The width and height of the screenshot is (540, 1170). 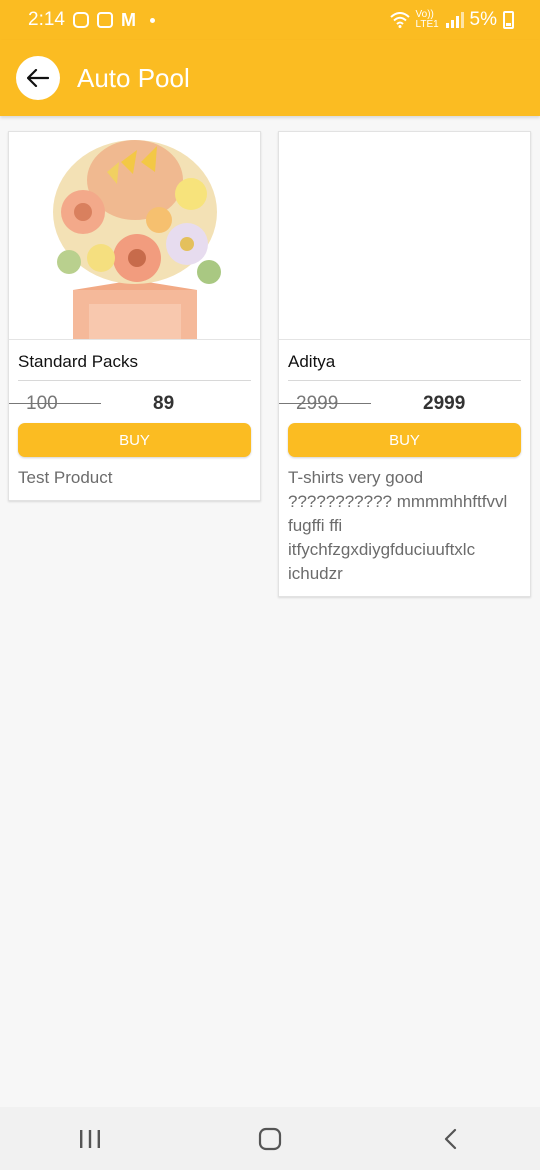 What do you see at coordinates (483, 19) in the screenshot?
I see `battery-percent: 5%` at bounding box center [483, 19].